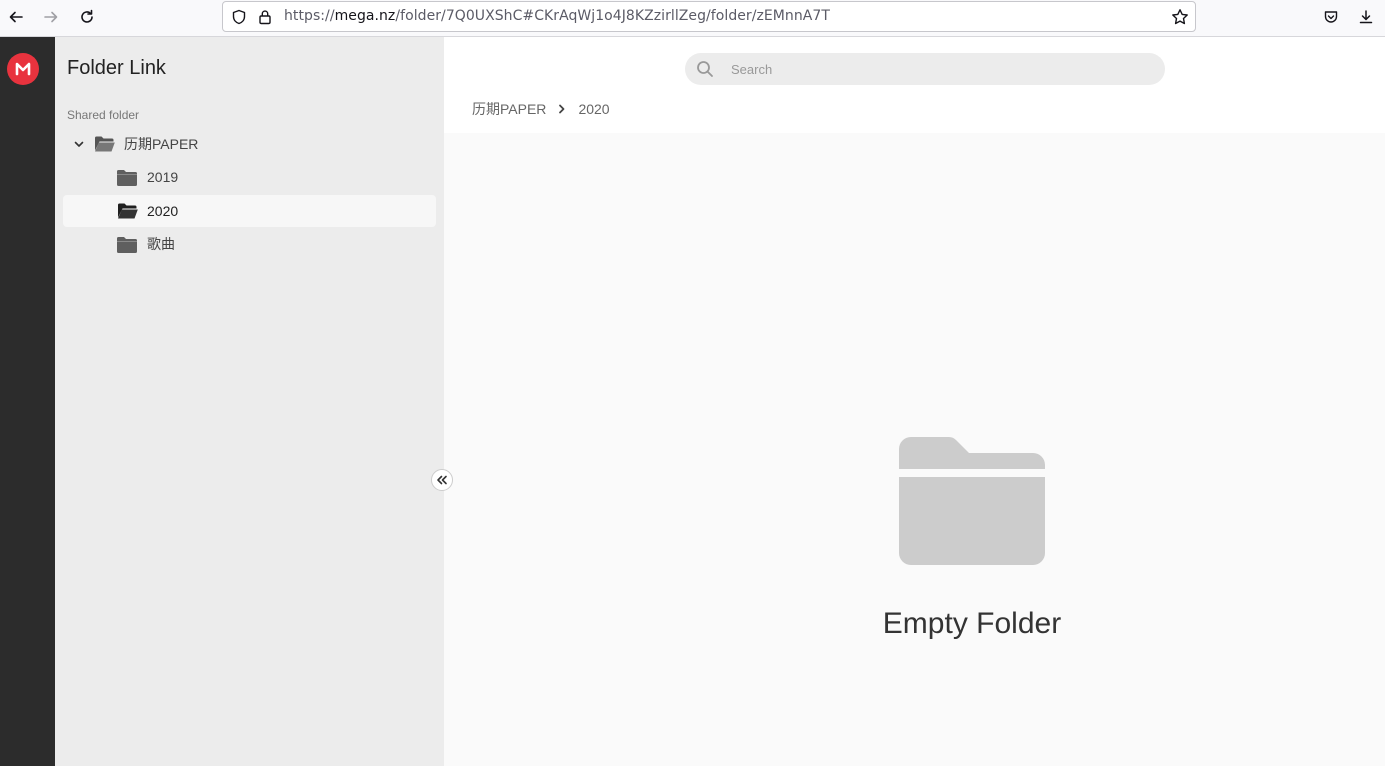  Describe the element at coordinates (249, 211) in the screenshot. I see `tree-item-2020: 2020` at that location.